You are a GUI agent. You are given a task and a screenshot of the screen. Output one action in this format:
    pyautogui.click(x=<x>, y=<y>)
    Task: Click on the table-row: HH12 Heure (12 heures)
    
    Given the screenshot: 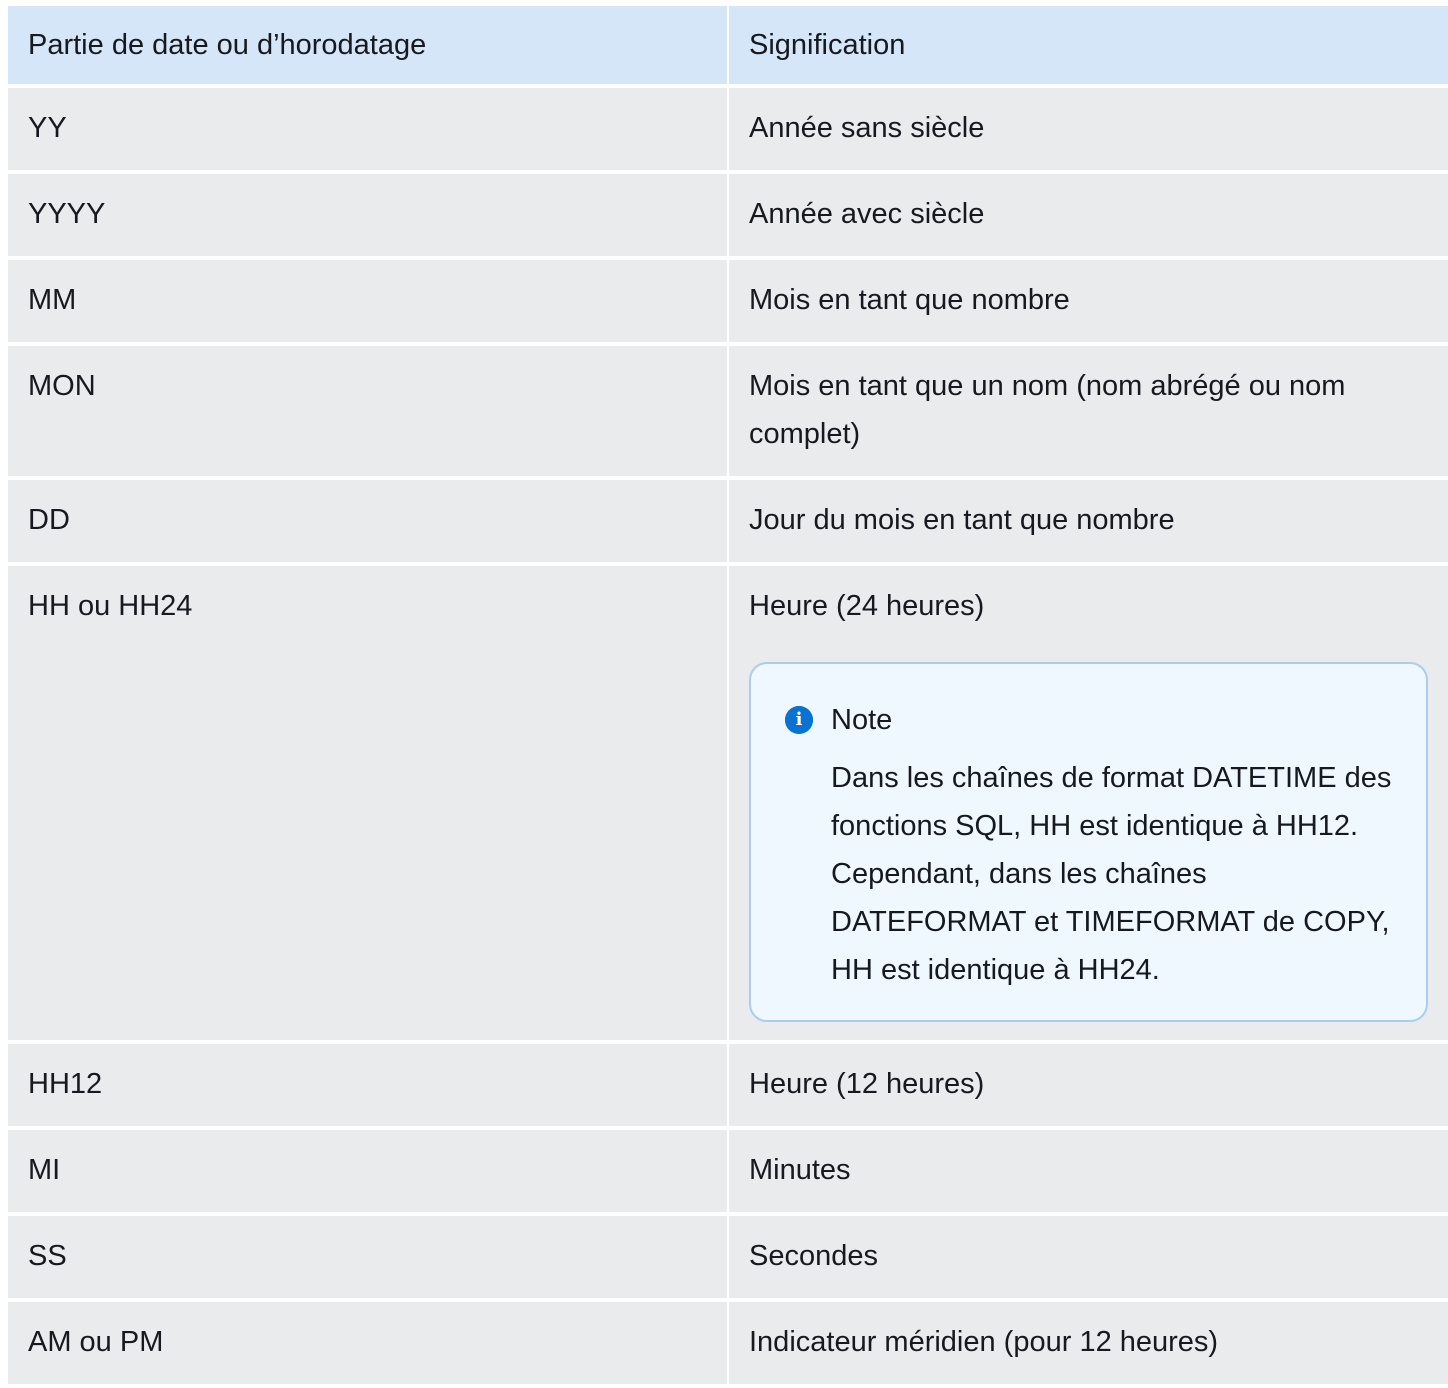 What is the action you would take?
    pyautogui.click(x=728, y=1087)
    